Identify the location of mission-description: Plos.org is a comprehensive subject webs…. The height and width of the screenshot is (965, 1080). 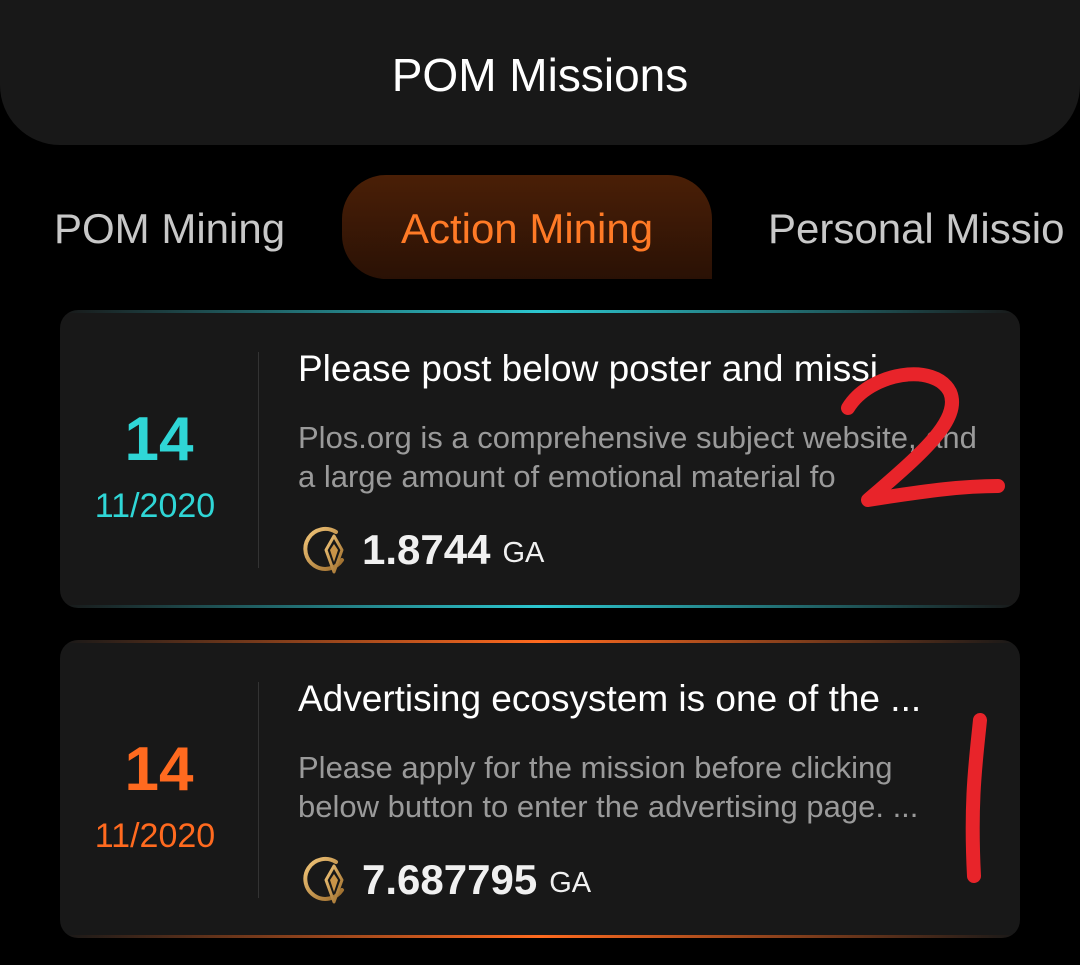
(637, 457).